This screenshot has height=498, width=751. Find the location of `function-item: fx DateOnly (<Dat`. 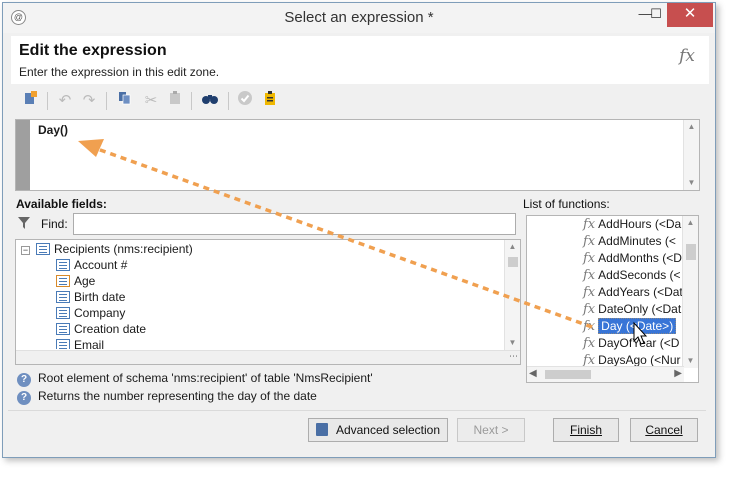

function-item: fx DateOnly (<Dat is located at coordinates (632, 309).